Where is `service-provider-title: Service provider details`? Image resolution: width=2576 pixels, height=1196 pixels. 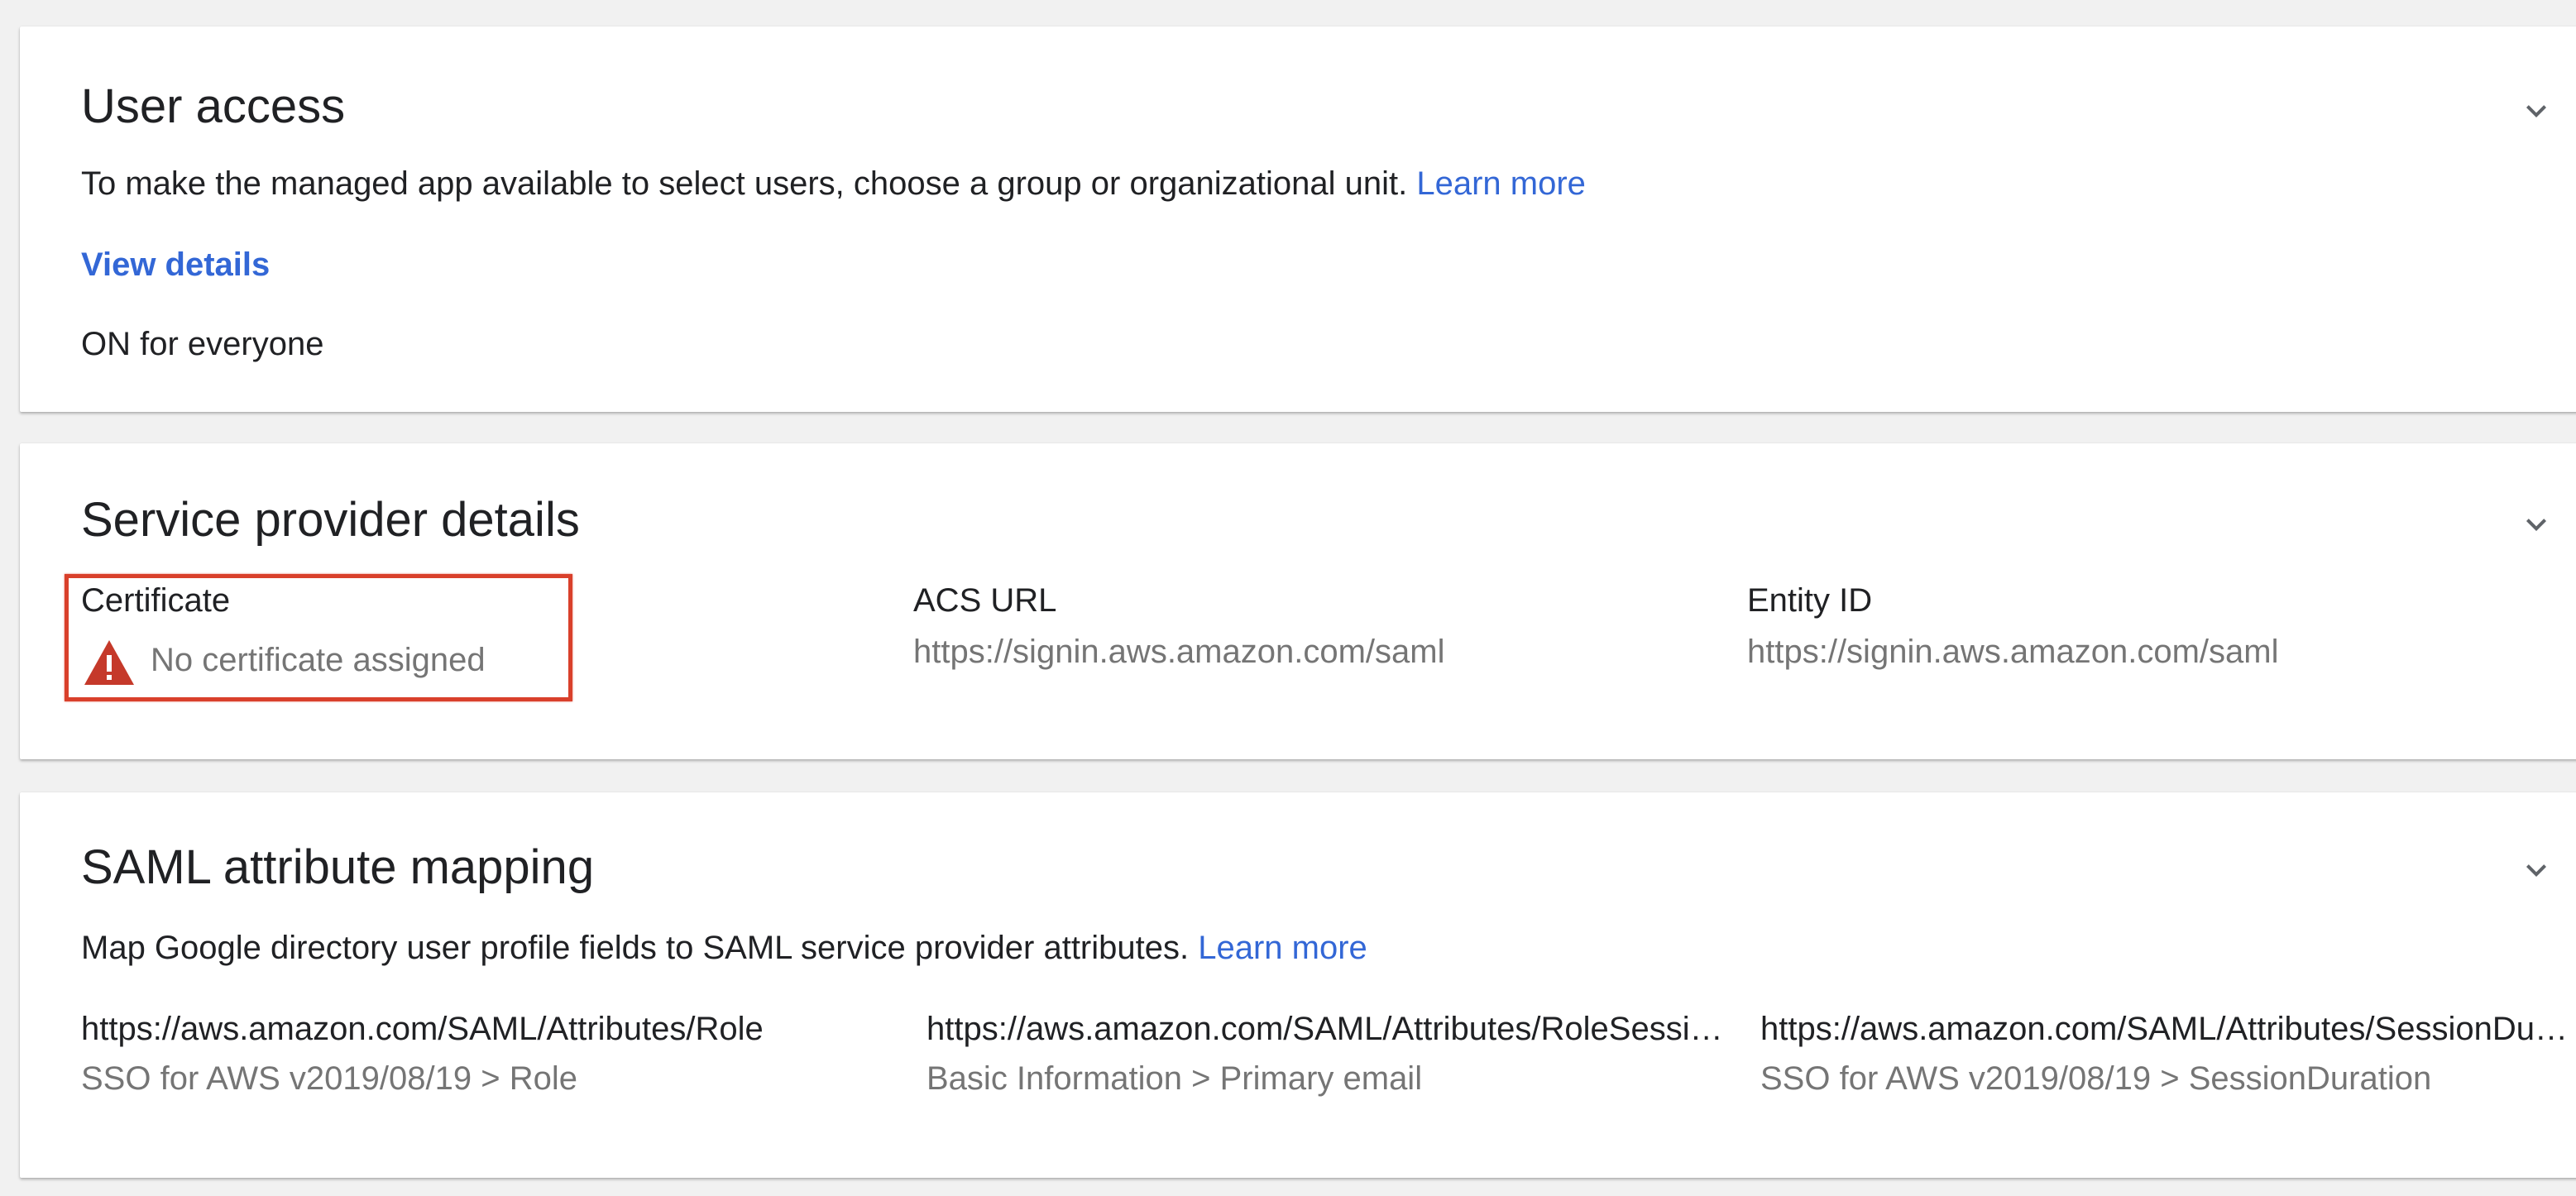
service-provider-title: Service provider details is located at coordinates (331, 520).